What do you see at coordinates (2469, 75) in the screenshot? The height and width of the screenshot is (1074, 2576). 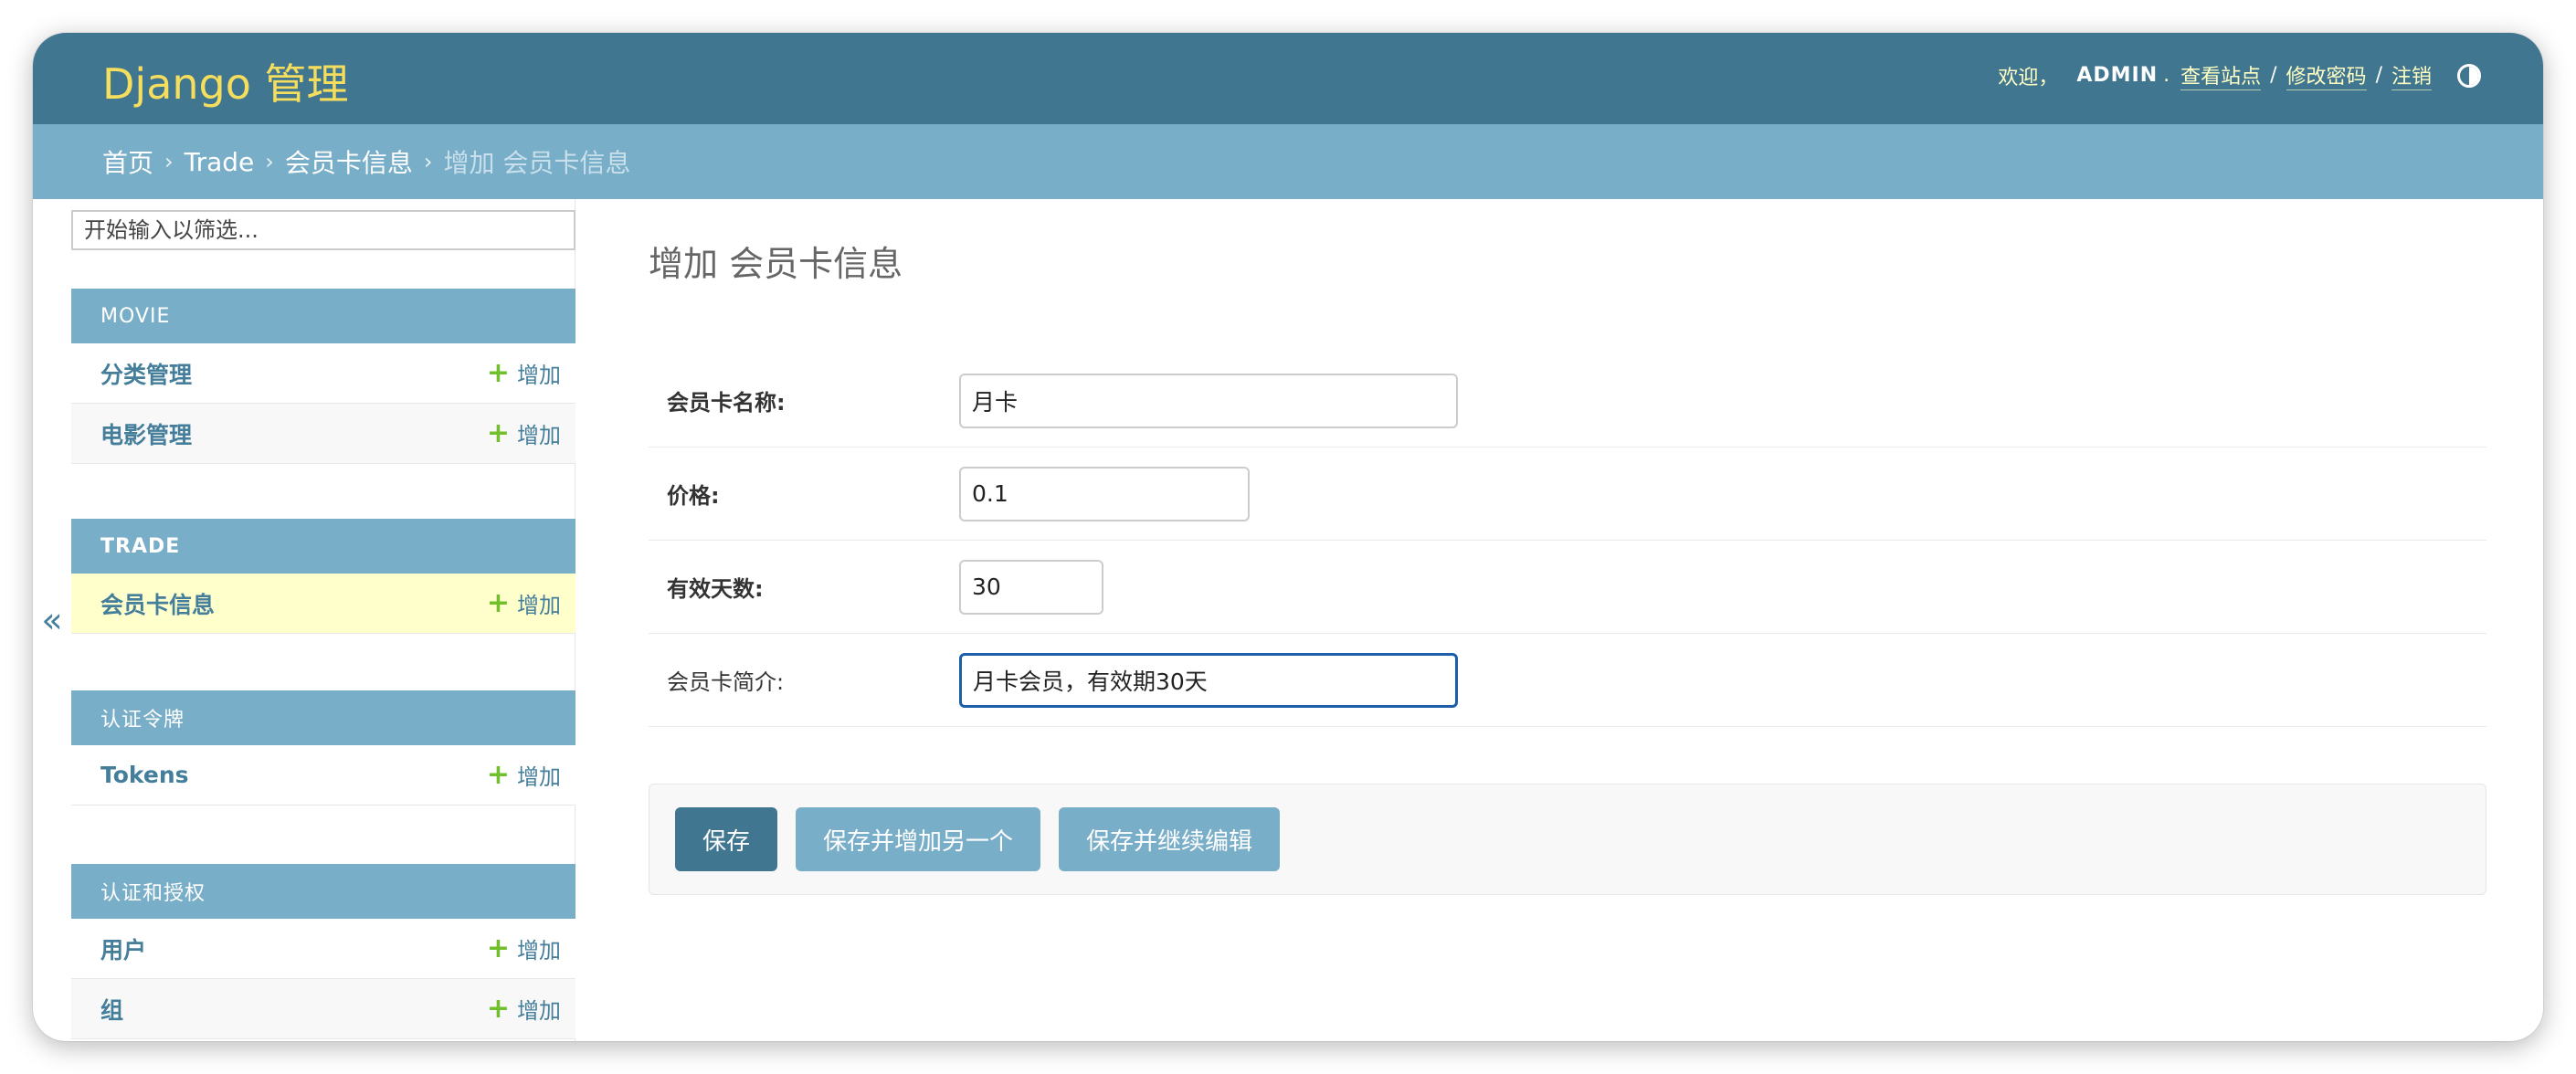 I see `theme-toggle-icon` at bounding box center [2469, 75].